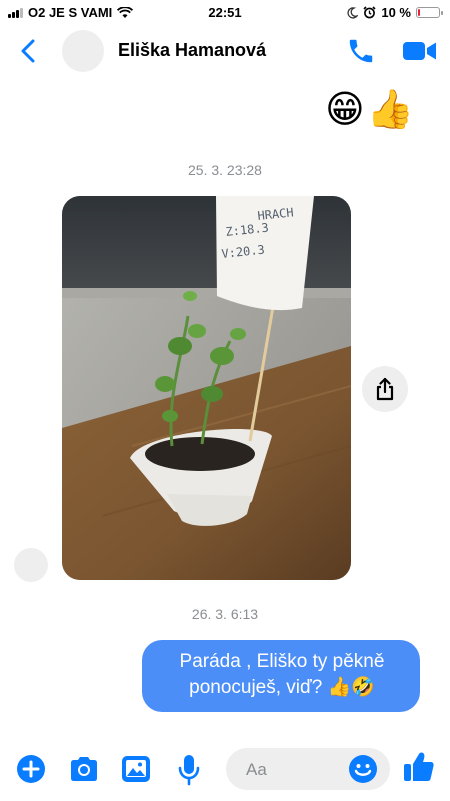  Describe the element at coordinates (308, 769) in the screenshot. I see `message-input: Aa` at that location.